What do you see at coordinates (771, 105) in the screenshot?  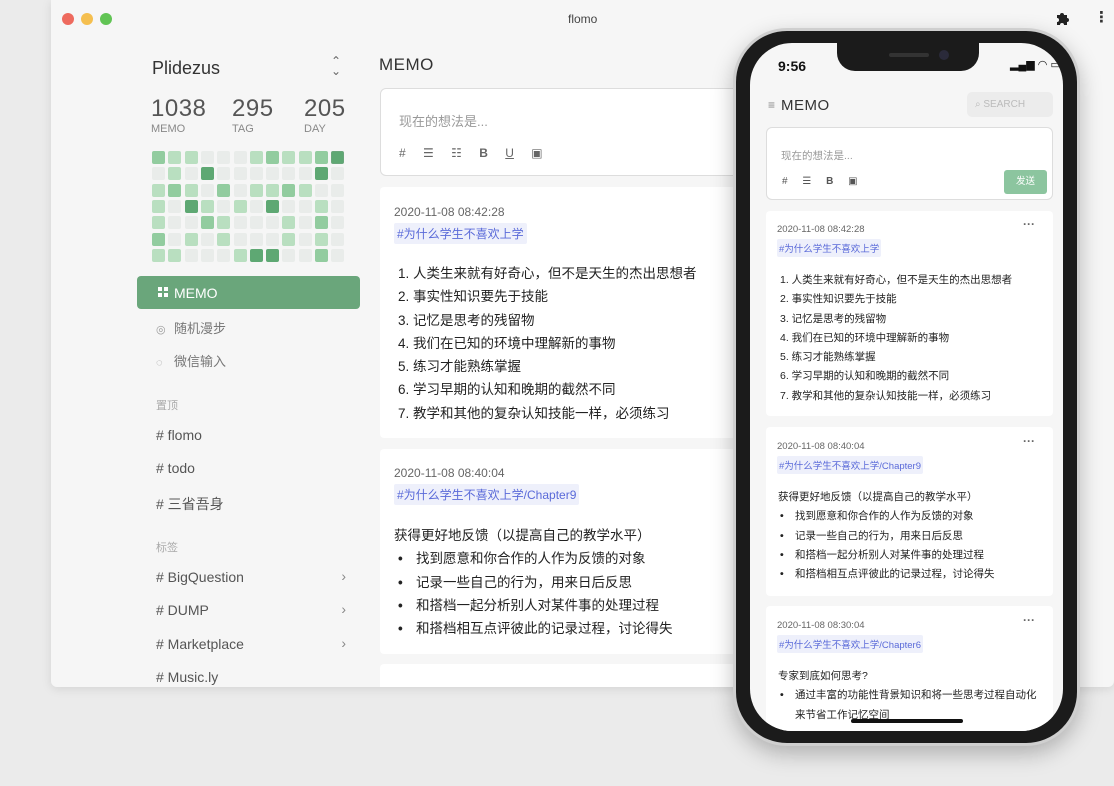 I see `hamburger-menu-icon: ≡` at bounding box center [771, 105].